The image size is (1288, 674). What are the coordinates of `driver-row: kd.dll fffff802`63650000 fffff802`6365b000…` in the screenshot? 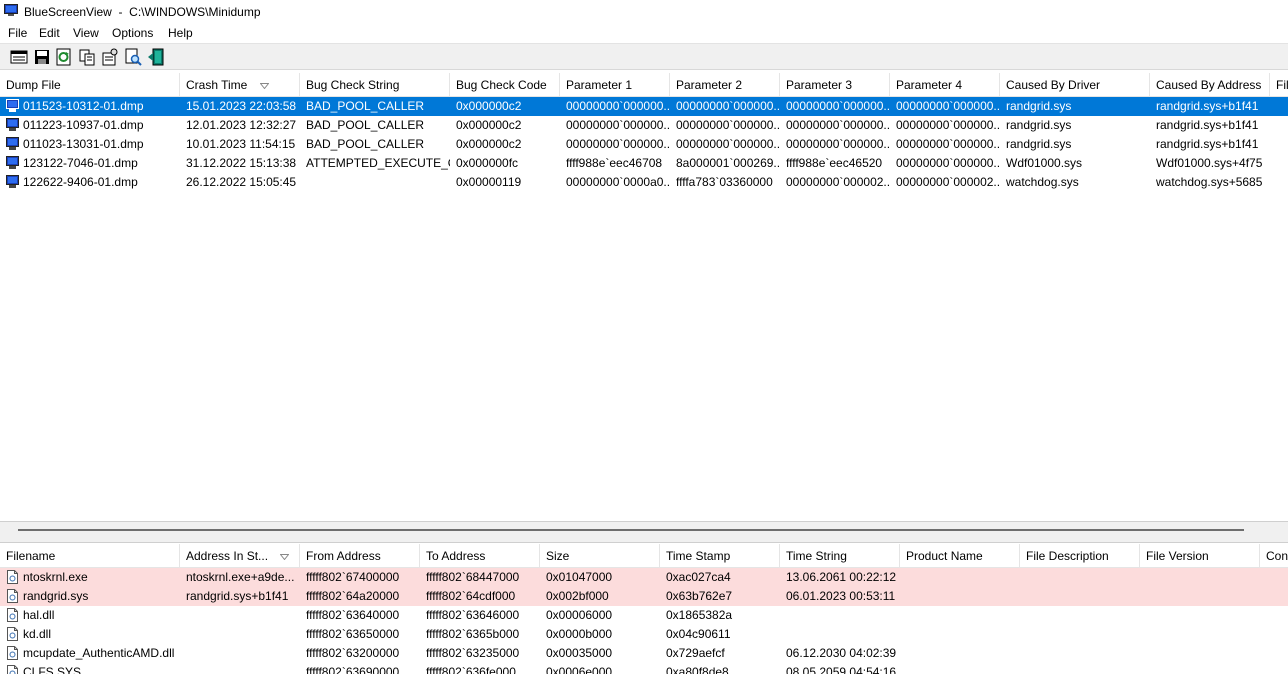 It's located at (644, 634).